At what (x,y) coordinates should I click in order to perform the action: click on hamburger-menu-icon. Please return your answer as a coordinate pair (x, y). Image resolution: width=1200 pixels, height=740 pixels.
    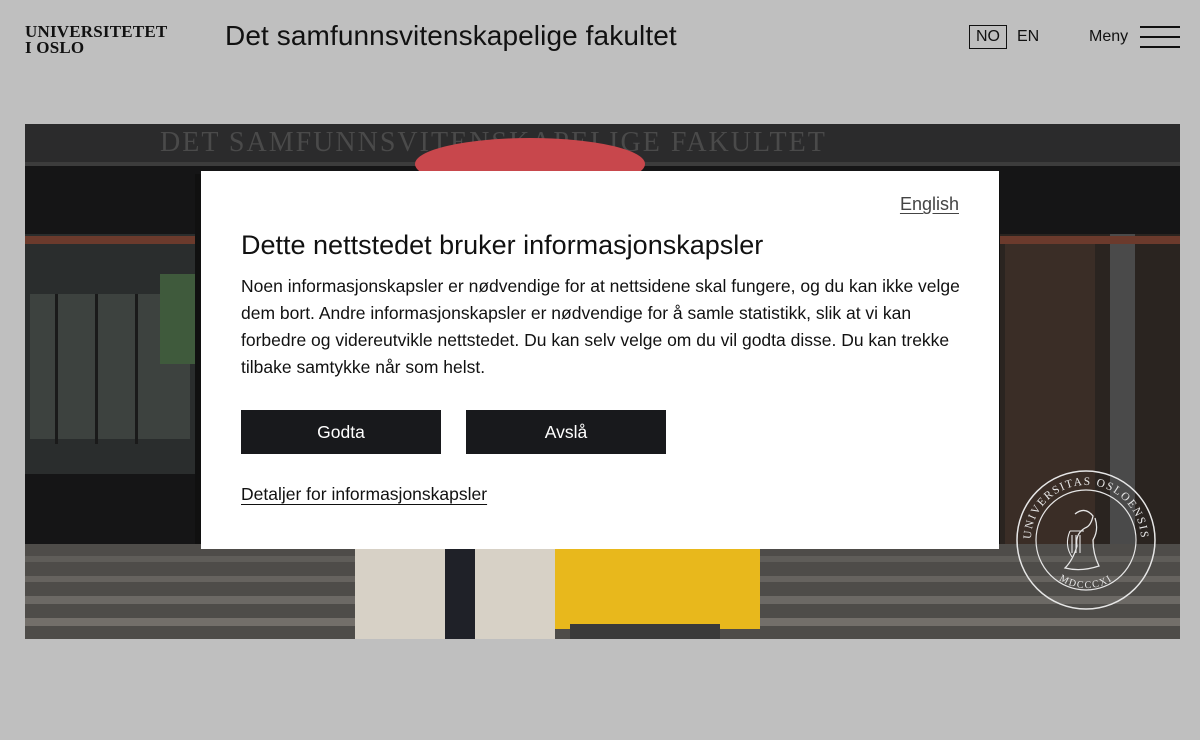
    Looking at the image, I should click on (1160, 37).